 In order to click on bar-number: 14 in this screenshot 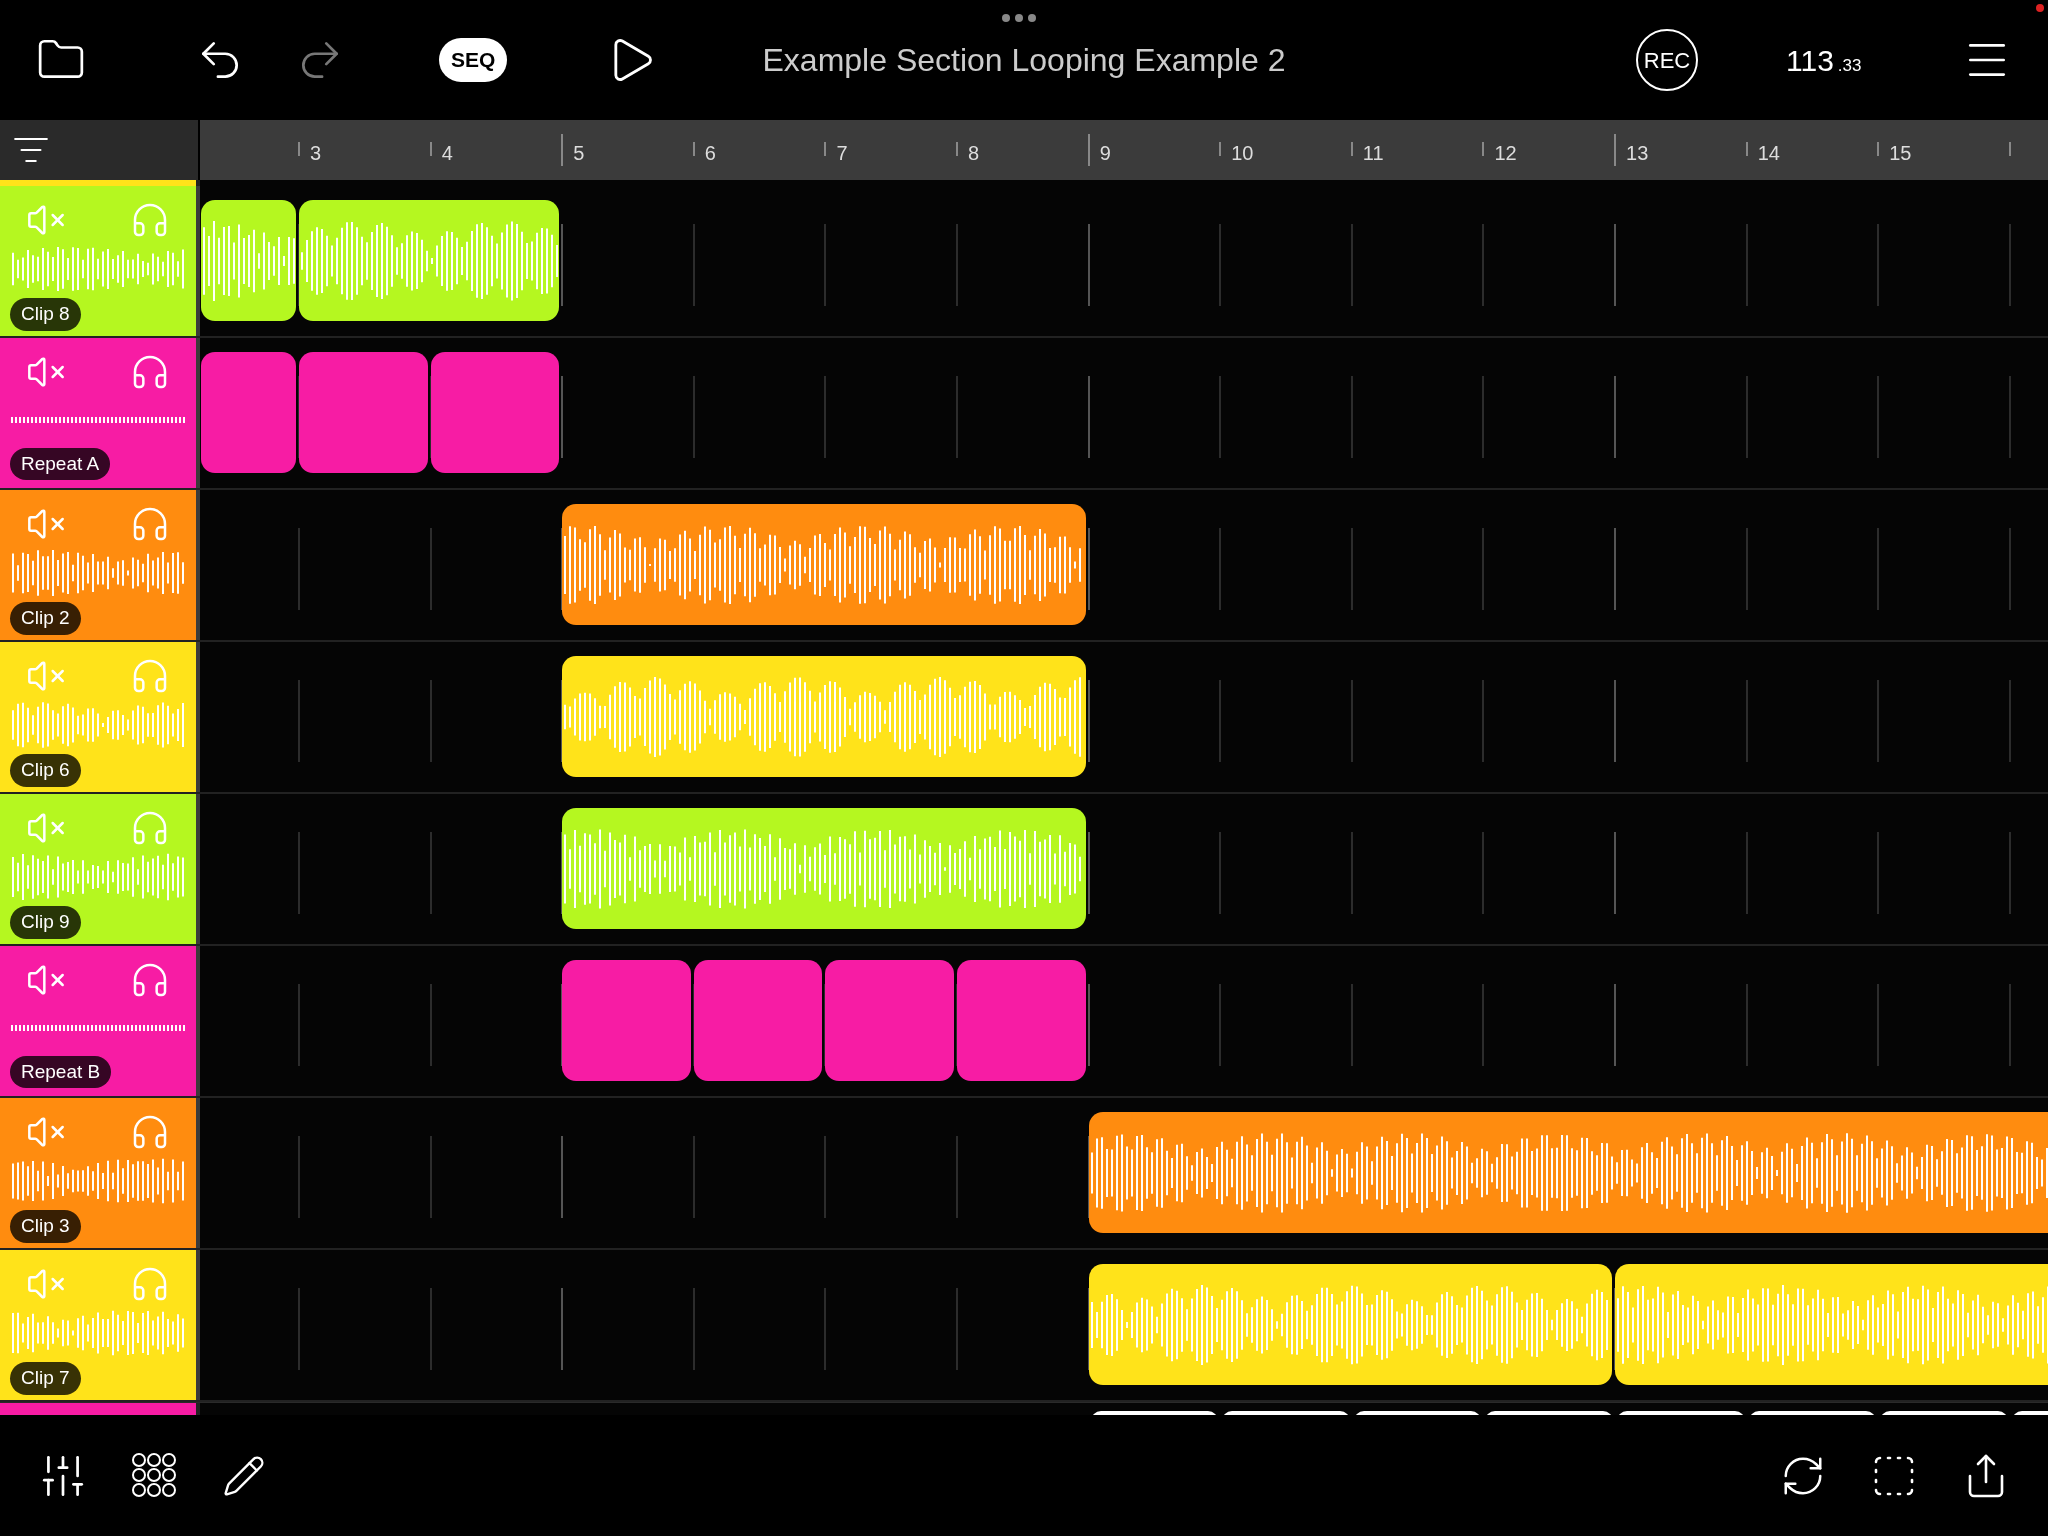, I will do `click(1768, 153)`.